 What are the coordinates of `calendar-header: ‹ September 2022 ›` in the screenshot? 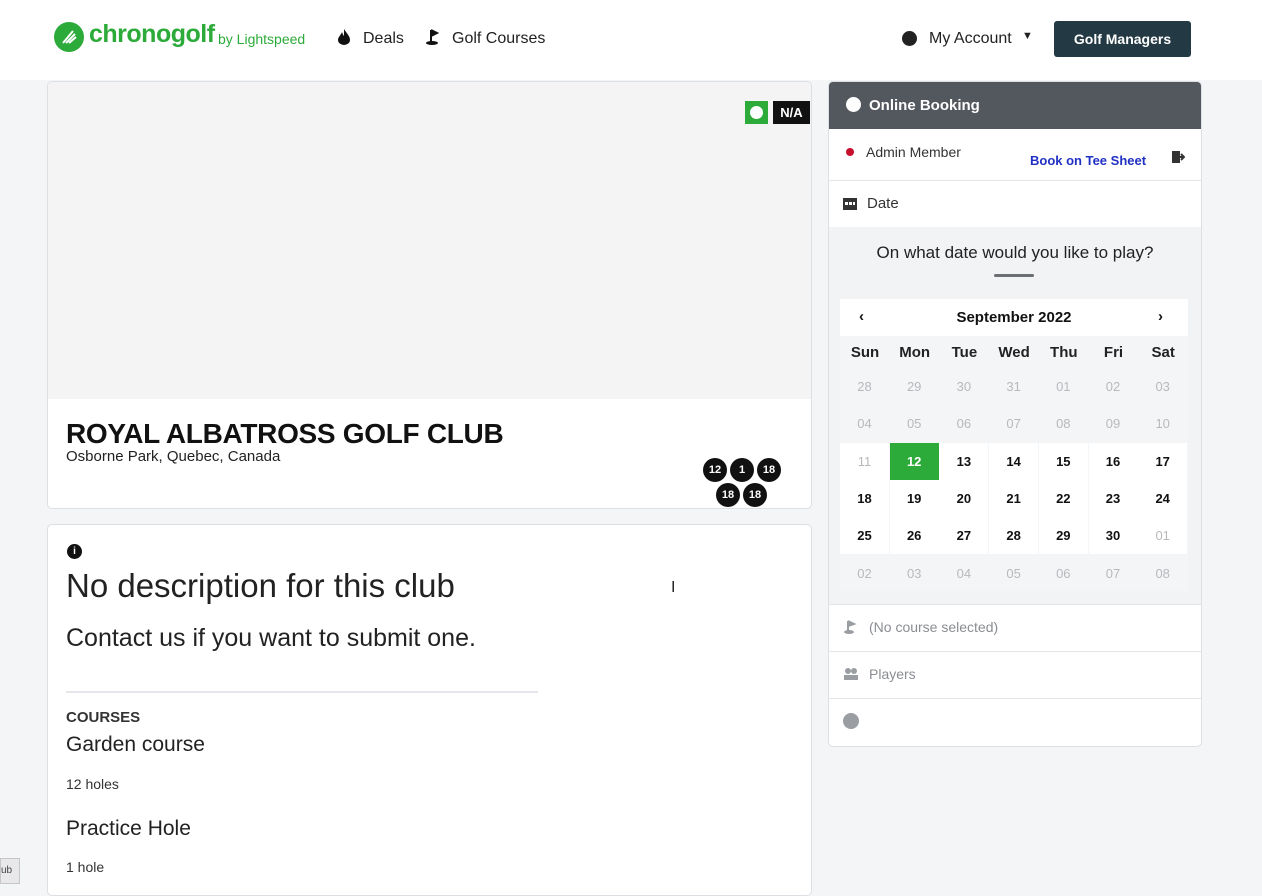 It's located at (1014, 317).